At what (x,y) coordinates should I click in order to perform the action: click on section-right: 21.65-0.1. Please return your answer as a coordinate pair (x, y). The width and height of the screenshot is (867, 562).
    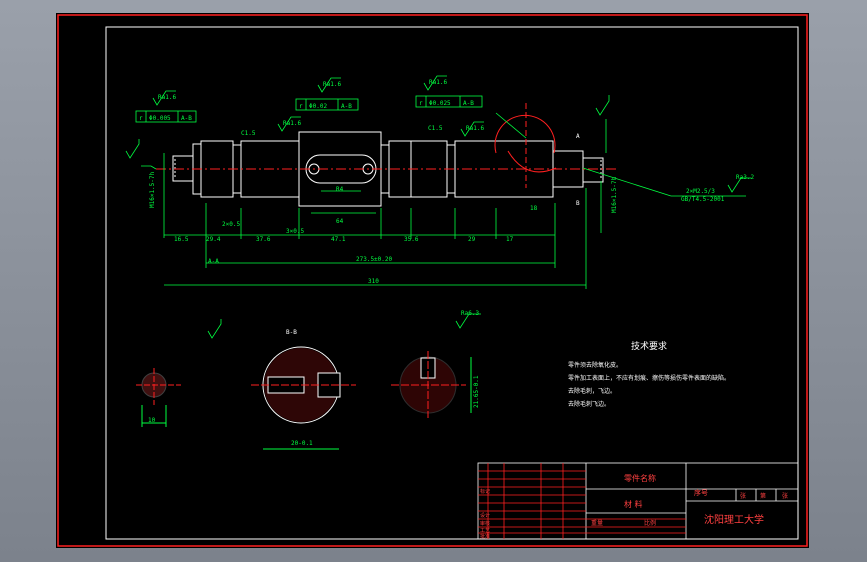
    Looking at the image, I should click on (435, 384).